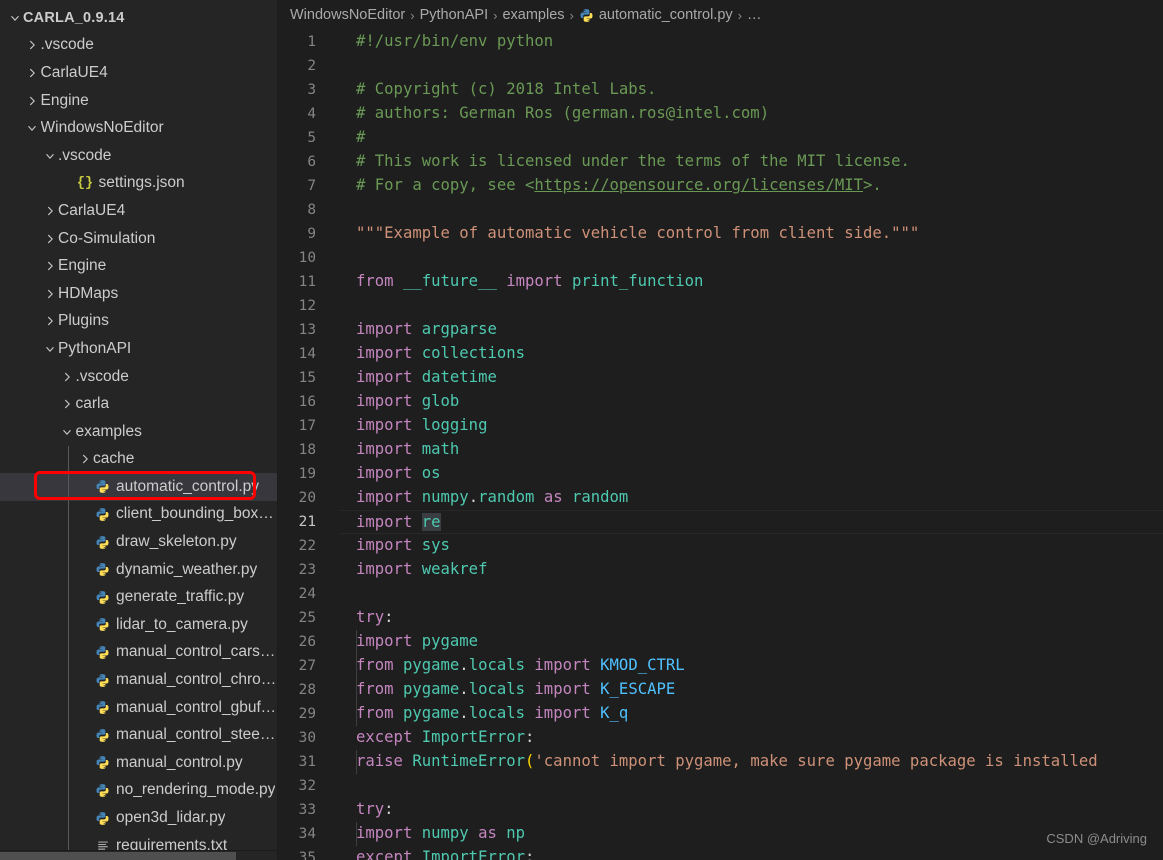 The height and width of the screenshot is (860, 1163). What do you see at coordinates (751, 378) in the screenshot?
I see `code-line-text: import datetime` at bounding box center [751, 378].